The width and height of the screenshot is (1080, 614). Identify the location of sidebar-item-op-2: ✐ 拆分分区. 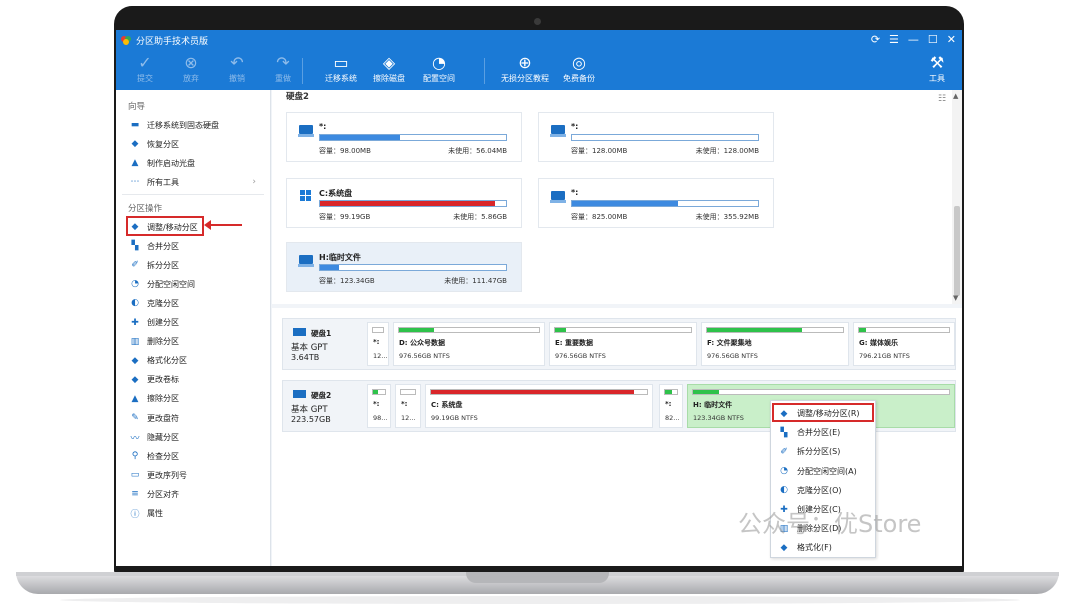
(197, 265).